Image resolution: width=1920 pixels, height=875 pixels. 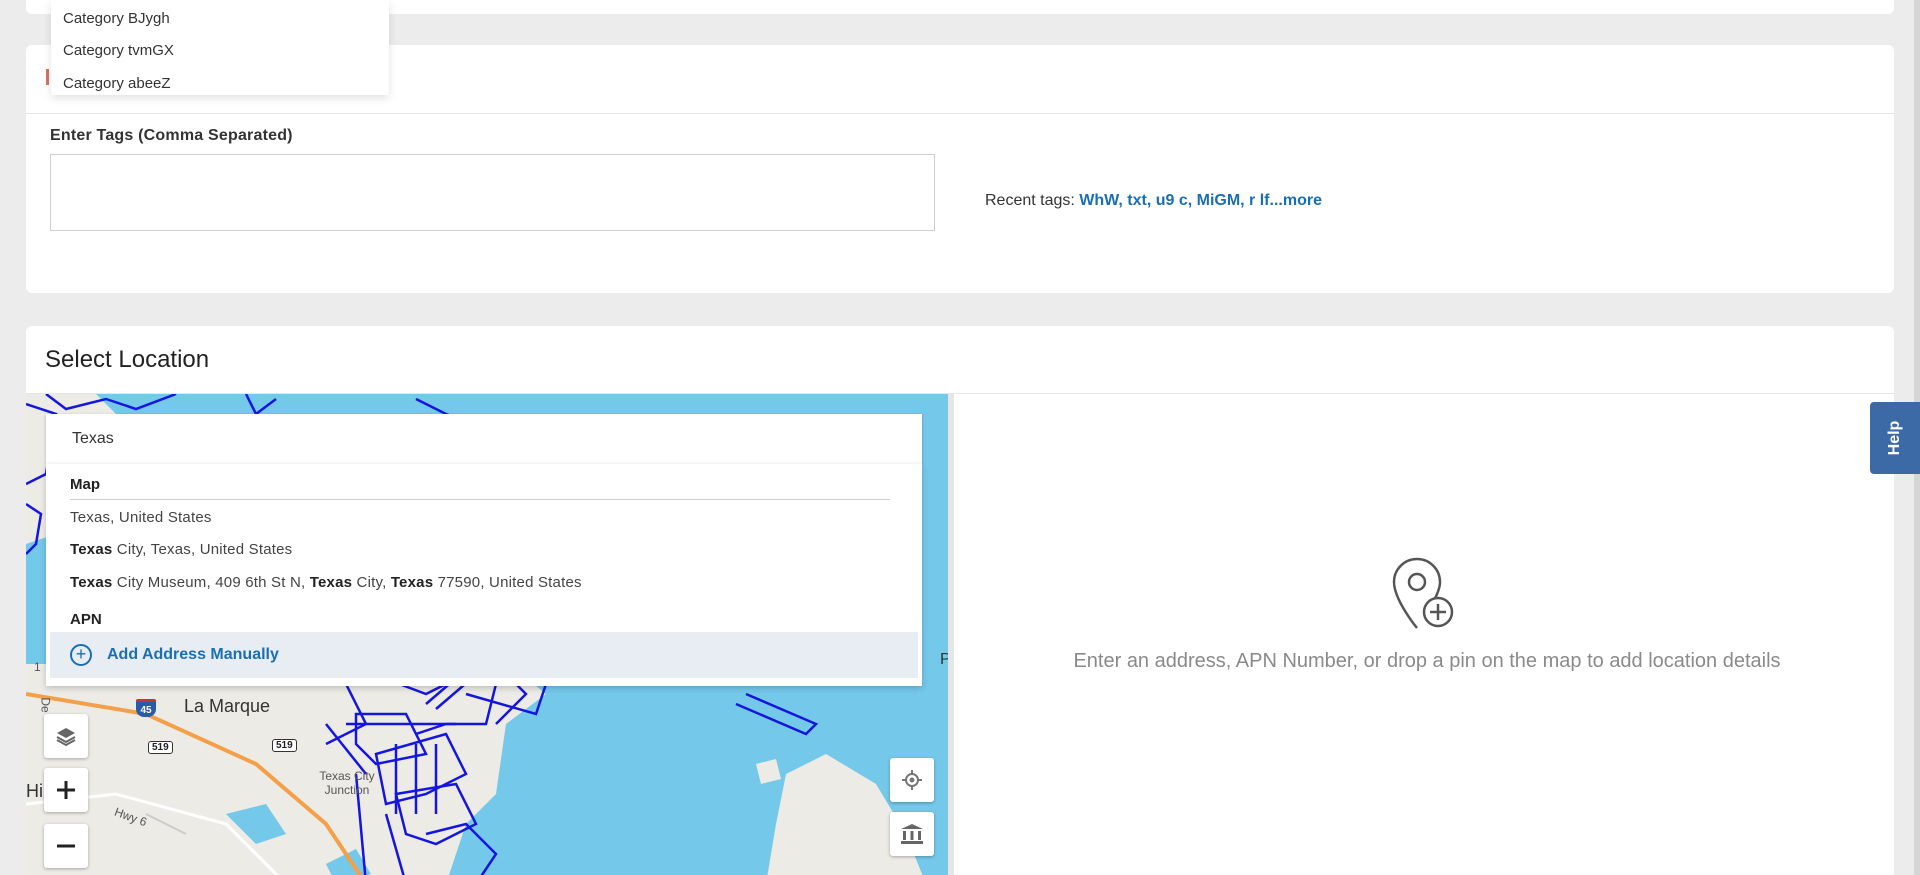 What do you see at coordinates (118, 50) in the screenshot?
I see `category-option: Category tvmGX` at bounding box center [118, 50].